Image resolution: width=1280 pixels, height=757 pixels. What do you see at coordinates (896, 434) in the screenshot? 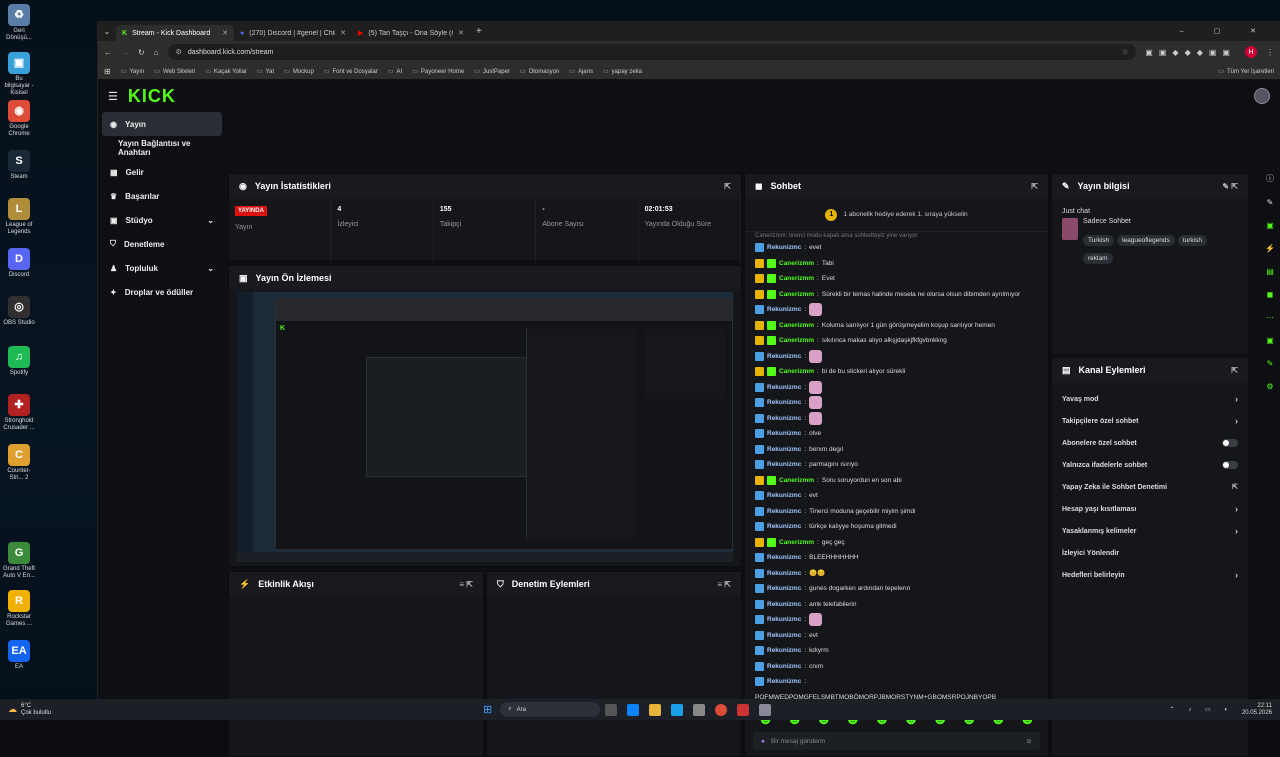
I see `chat-message: Rekunizmc: olve` at bounding box center [896, 434].